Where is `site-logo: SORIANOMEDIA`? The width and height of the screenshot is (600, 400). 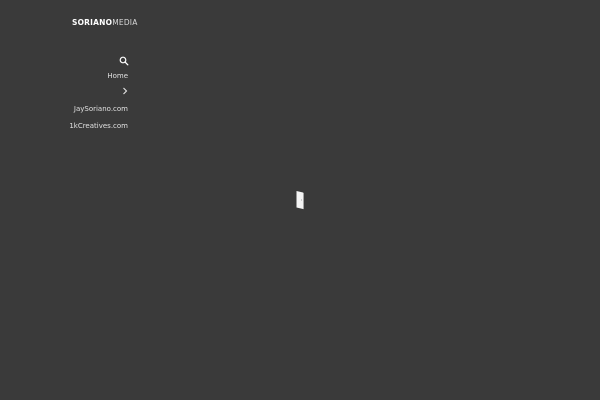 site-logo: SORIANOMEDIA is located at coordinates (105, 23).